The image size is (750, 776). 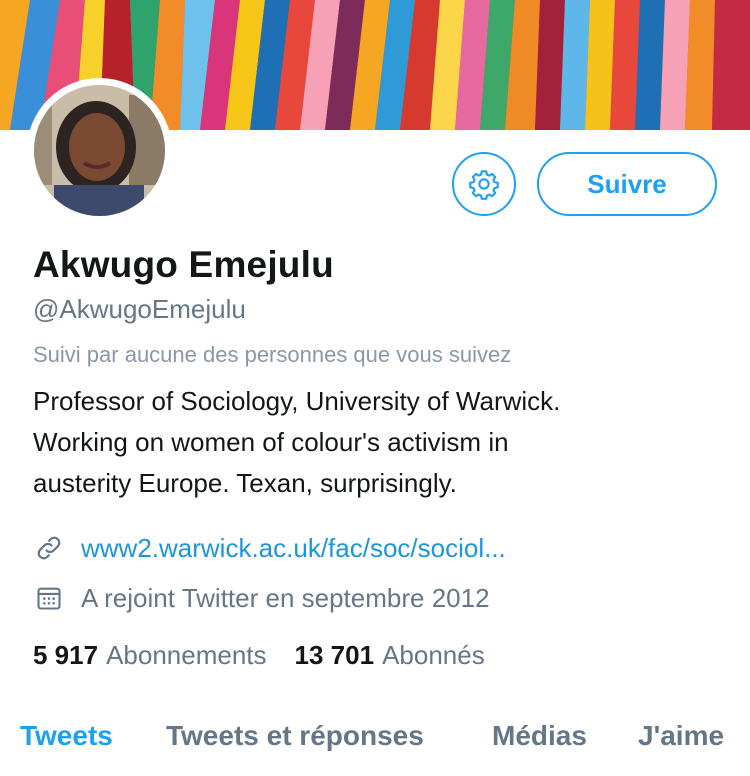 What do you see at coordinates (245, 483) in the screenshot?
I see `bio-line: austerity Europe. Texan, surprisingly.` at bounding box center [245, 483].